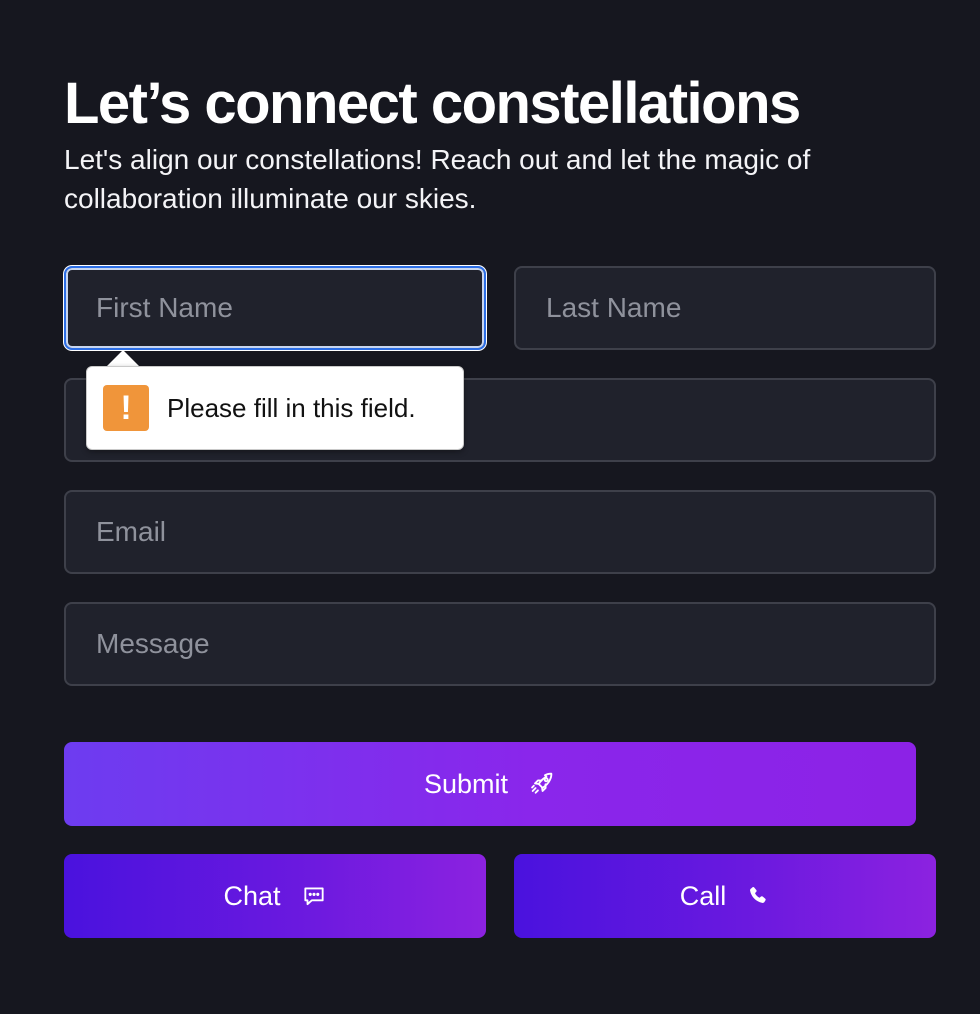  Describe the element at coordinates (466, 783) in the screenshot. I see `submit-label: Submit` at that location.